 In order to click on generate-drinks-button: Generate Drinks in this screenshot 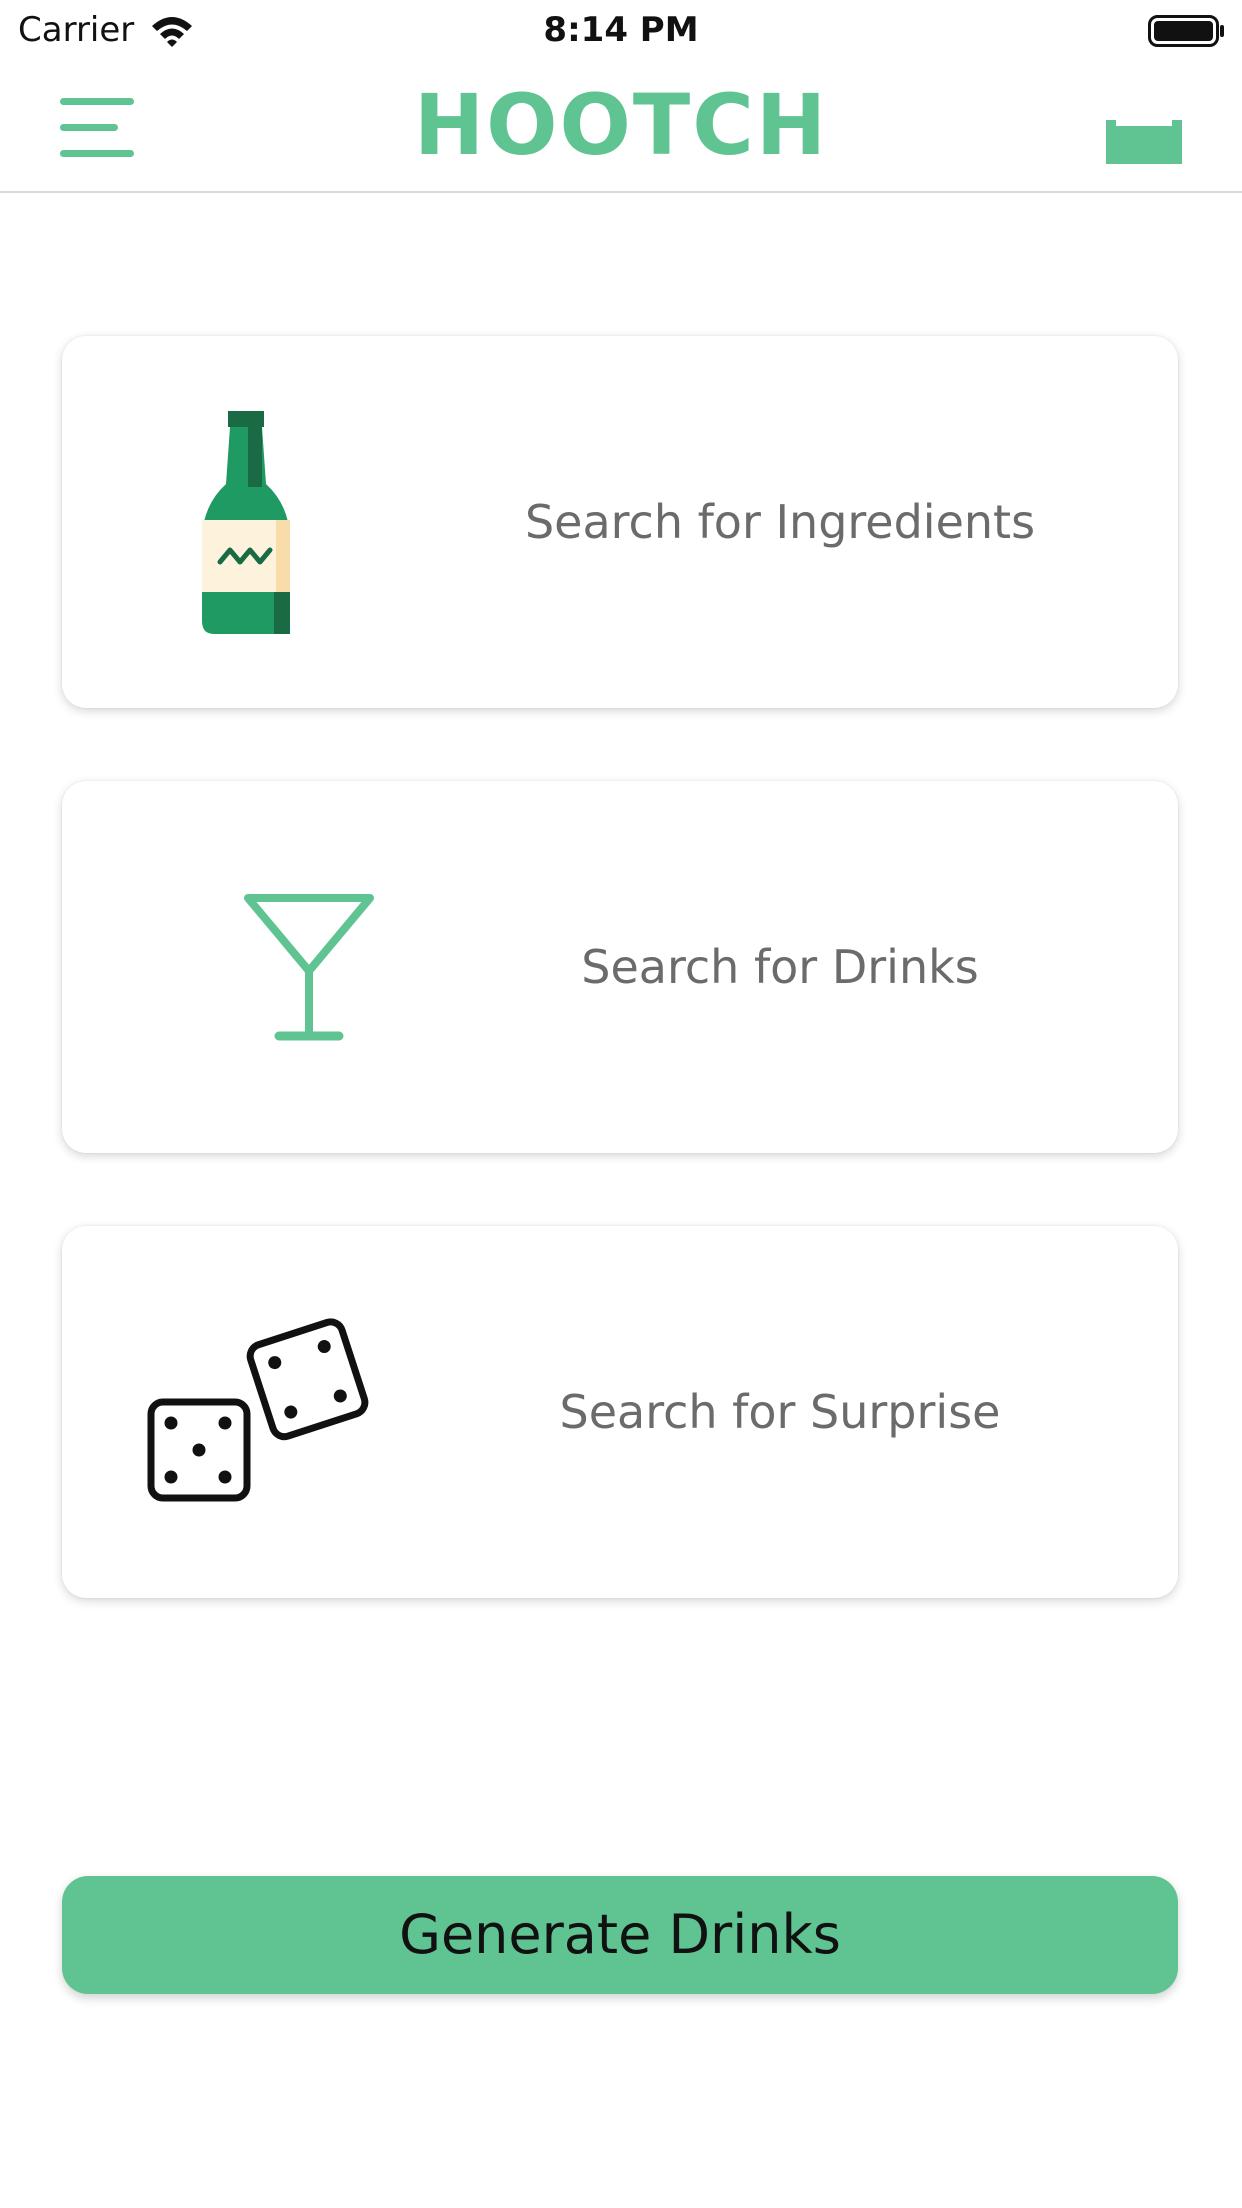, I will do `click(620, 1935)`.